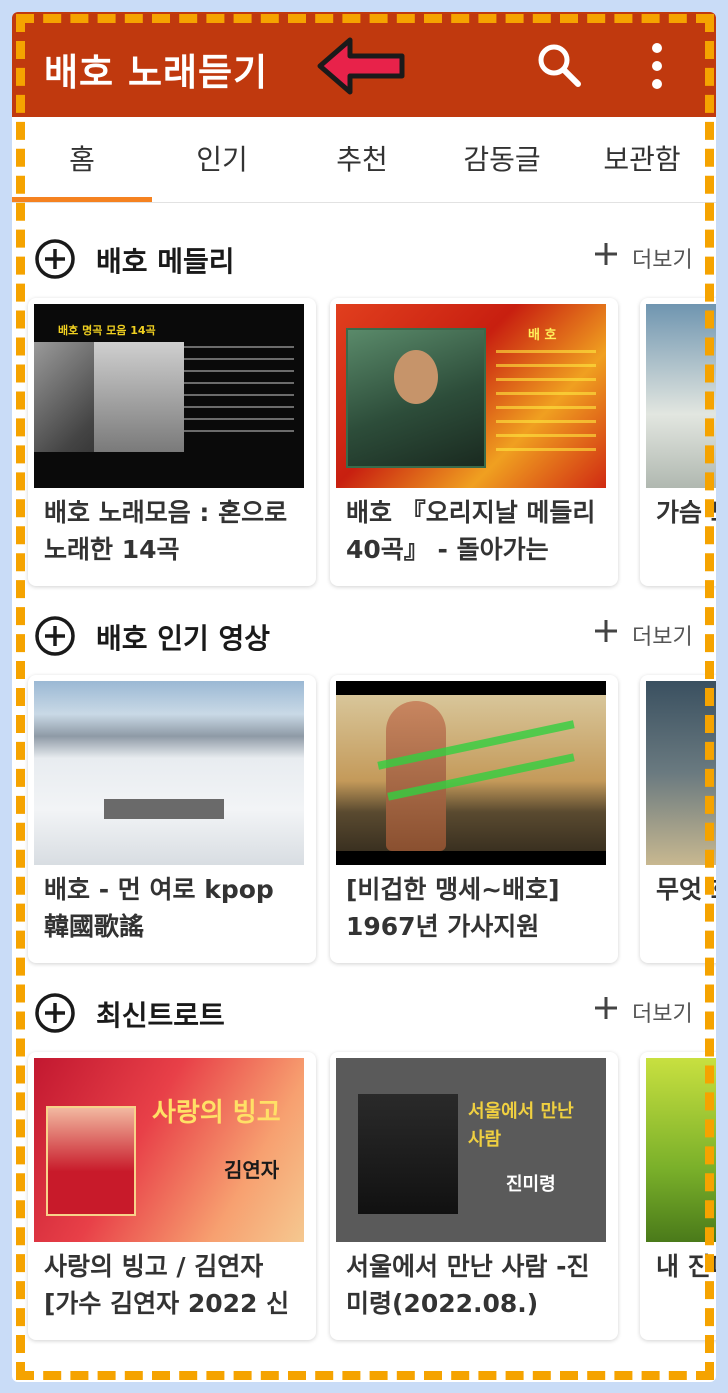  I want to click on active-tab-indicator, so click(82, 199).